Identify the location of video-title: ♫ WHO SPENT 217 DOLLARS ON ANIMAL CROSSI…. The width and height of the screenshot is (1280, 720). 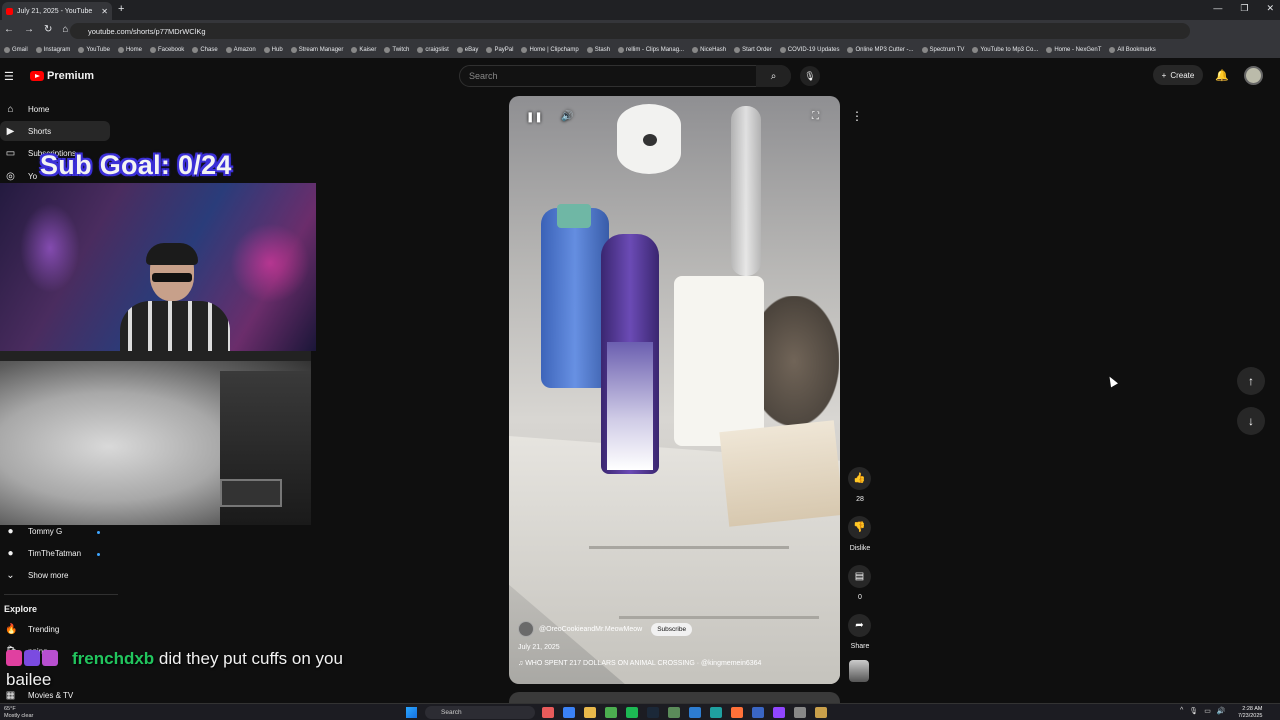
(639, 663).